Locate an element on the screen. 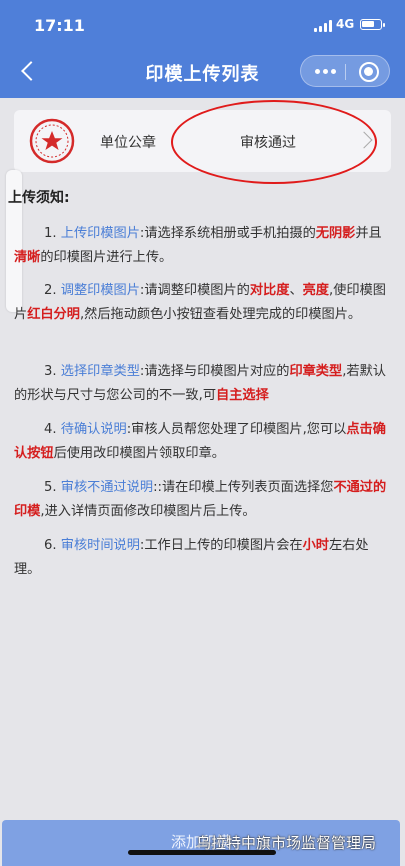 The image size is (405, 866). target-icon is located at coordinates (369, 72).